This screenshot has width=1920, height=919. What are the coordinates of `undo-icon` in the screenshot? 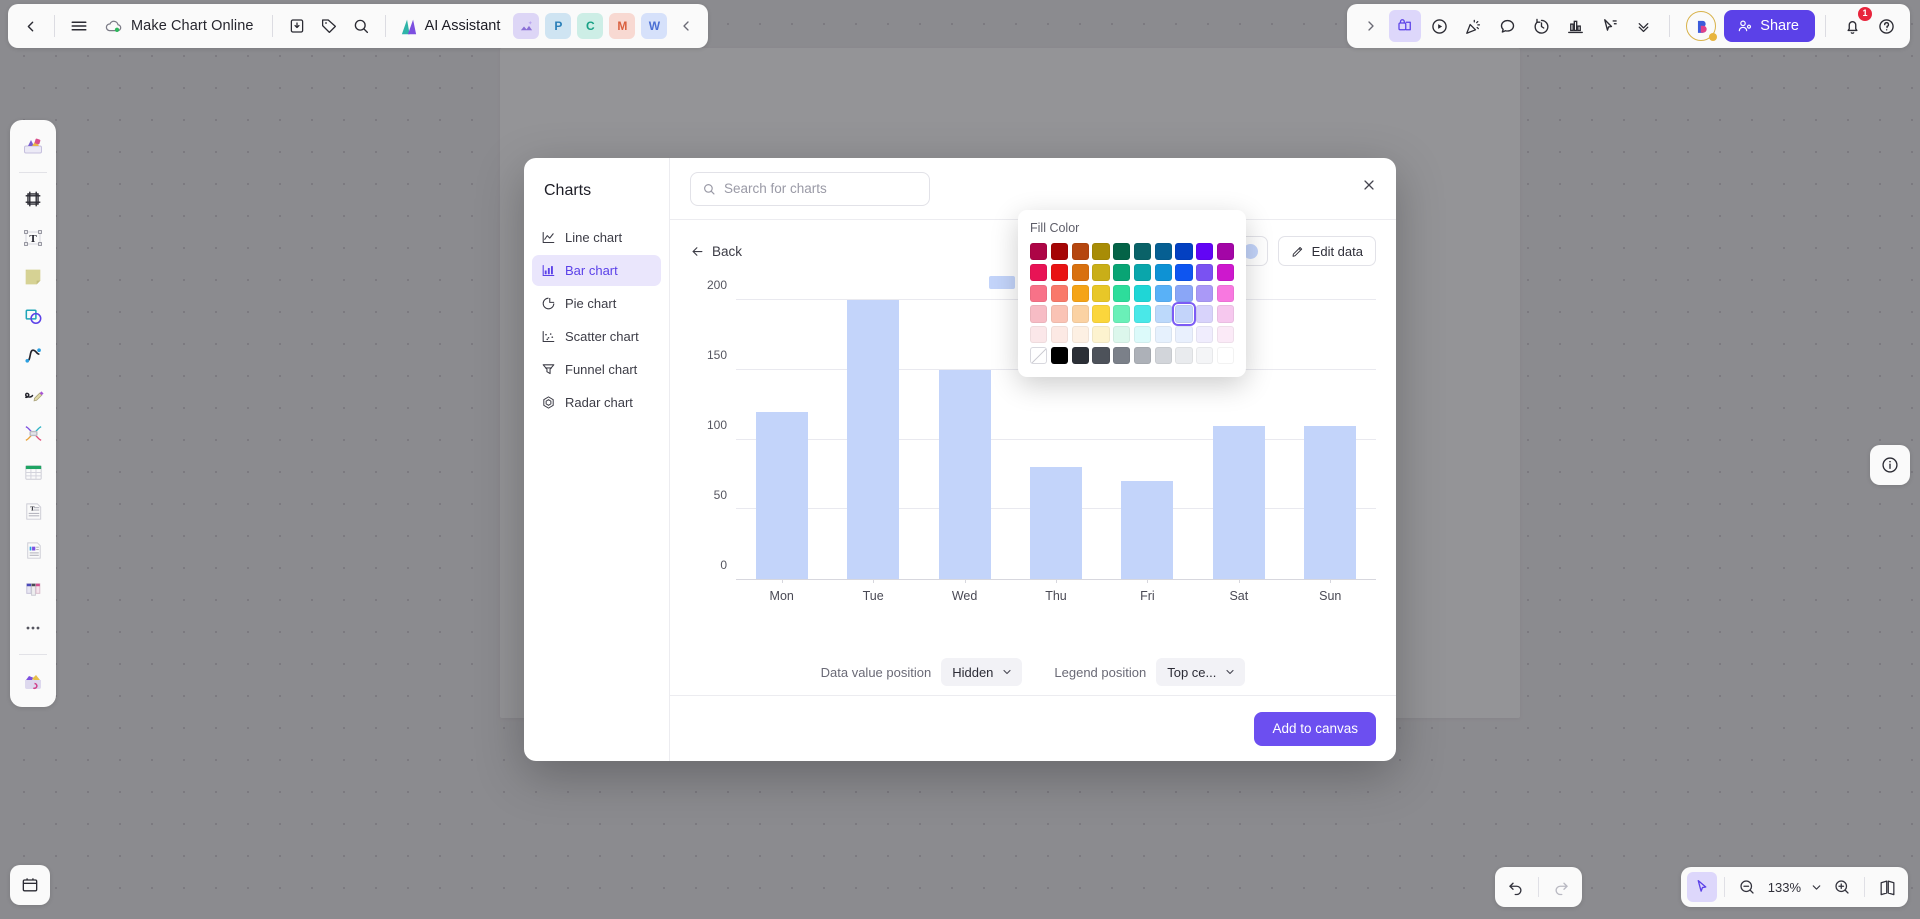 It's located at (1516, 887).